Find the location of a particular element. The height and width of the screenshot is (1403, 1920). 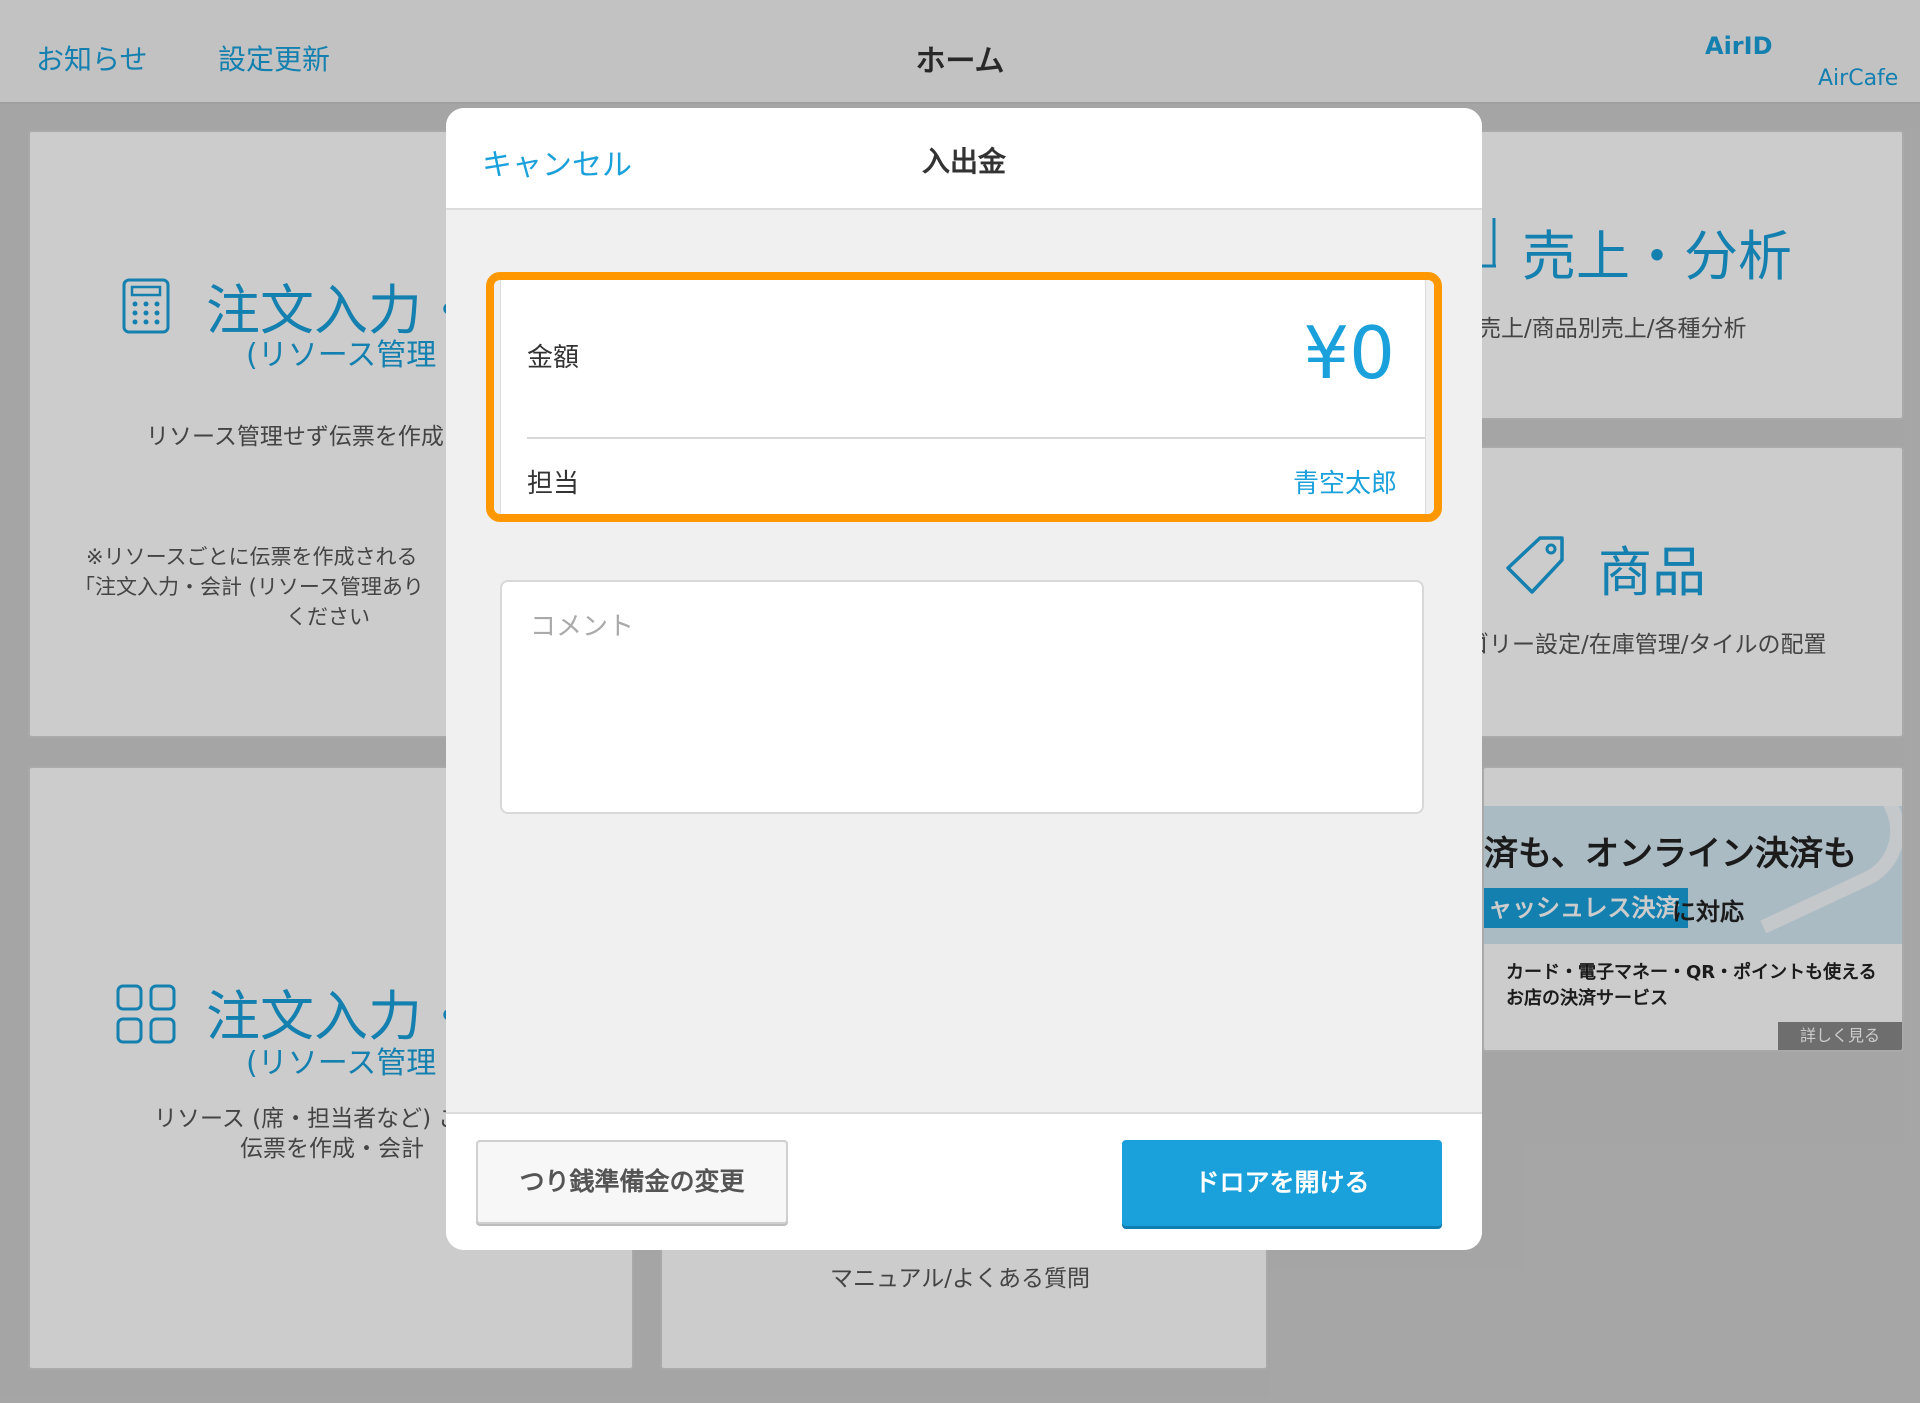

comment-input is located at coordinates (962, 697).